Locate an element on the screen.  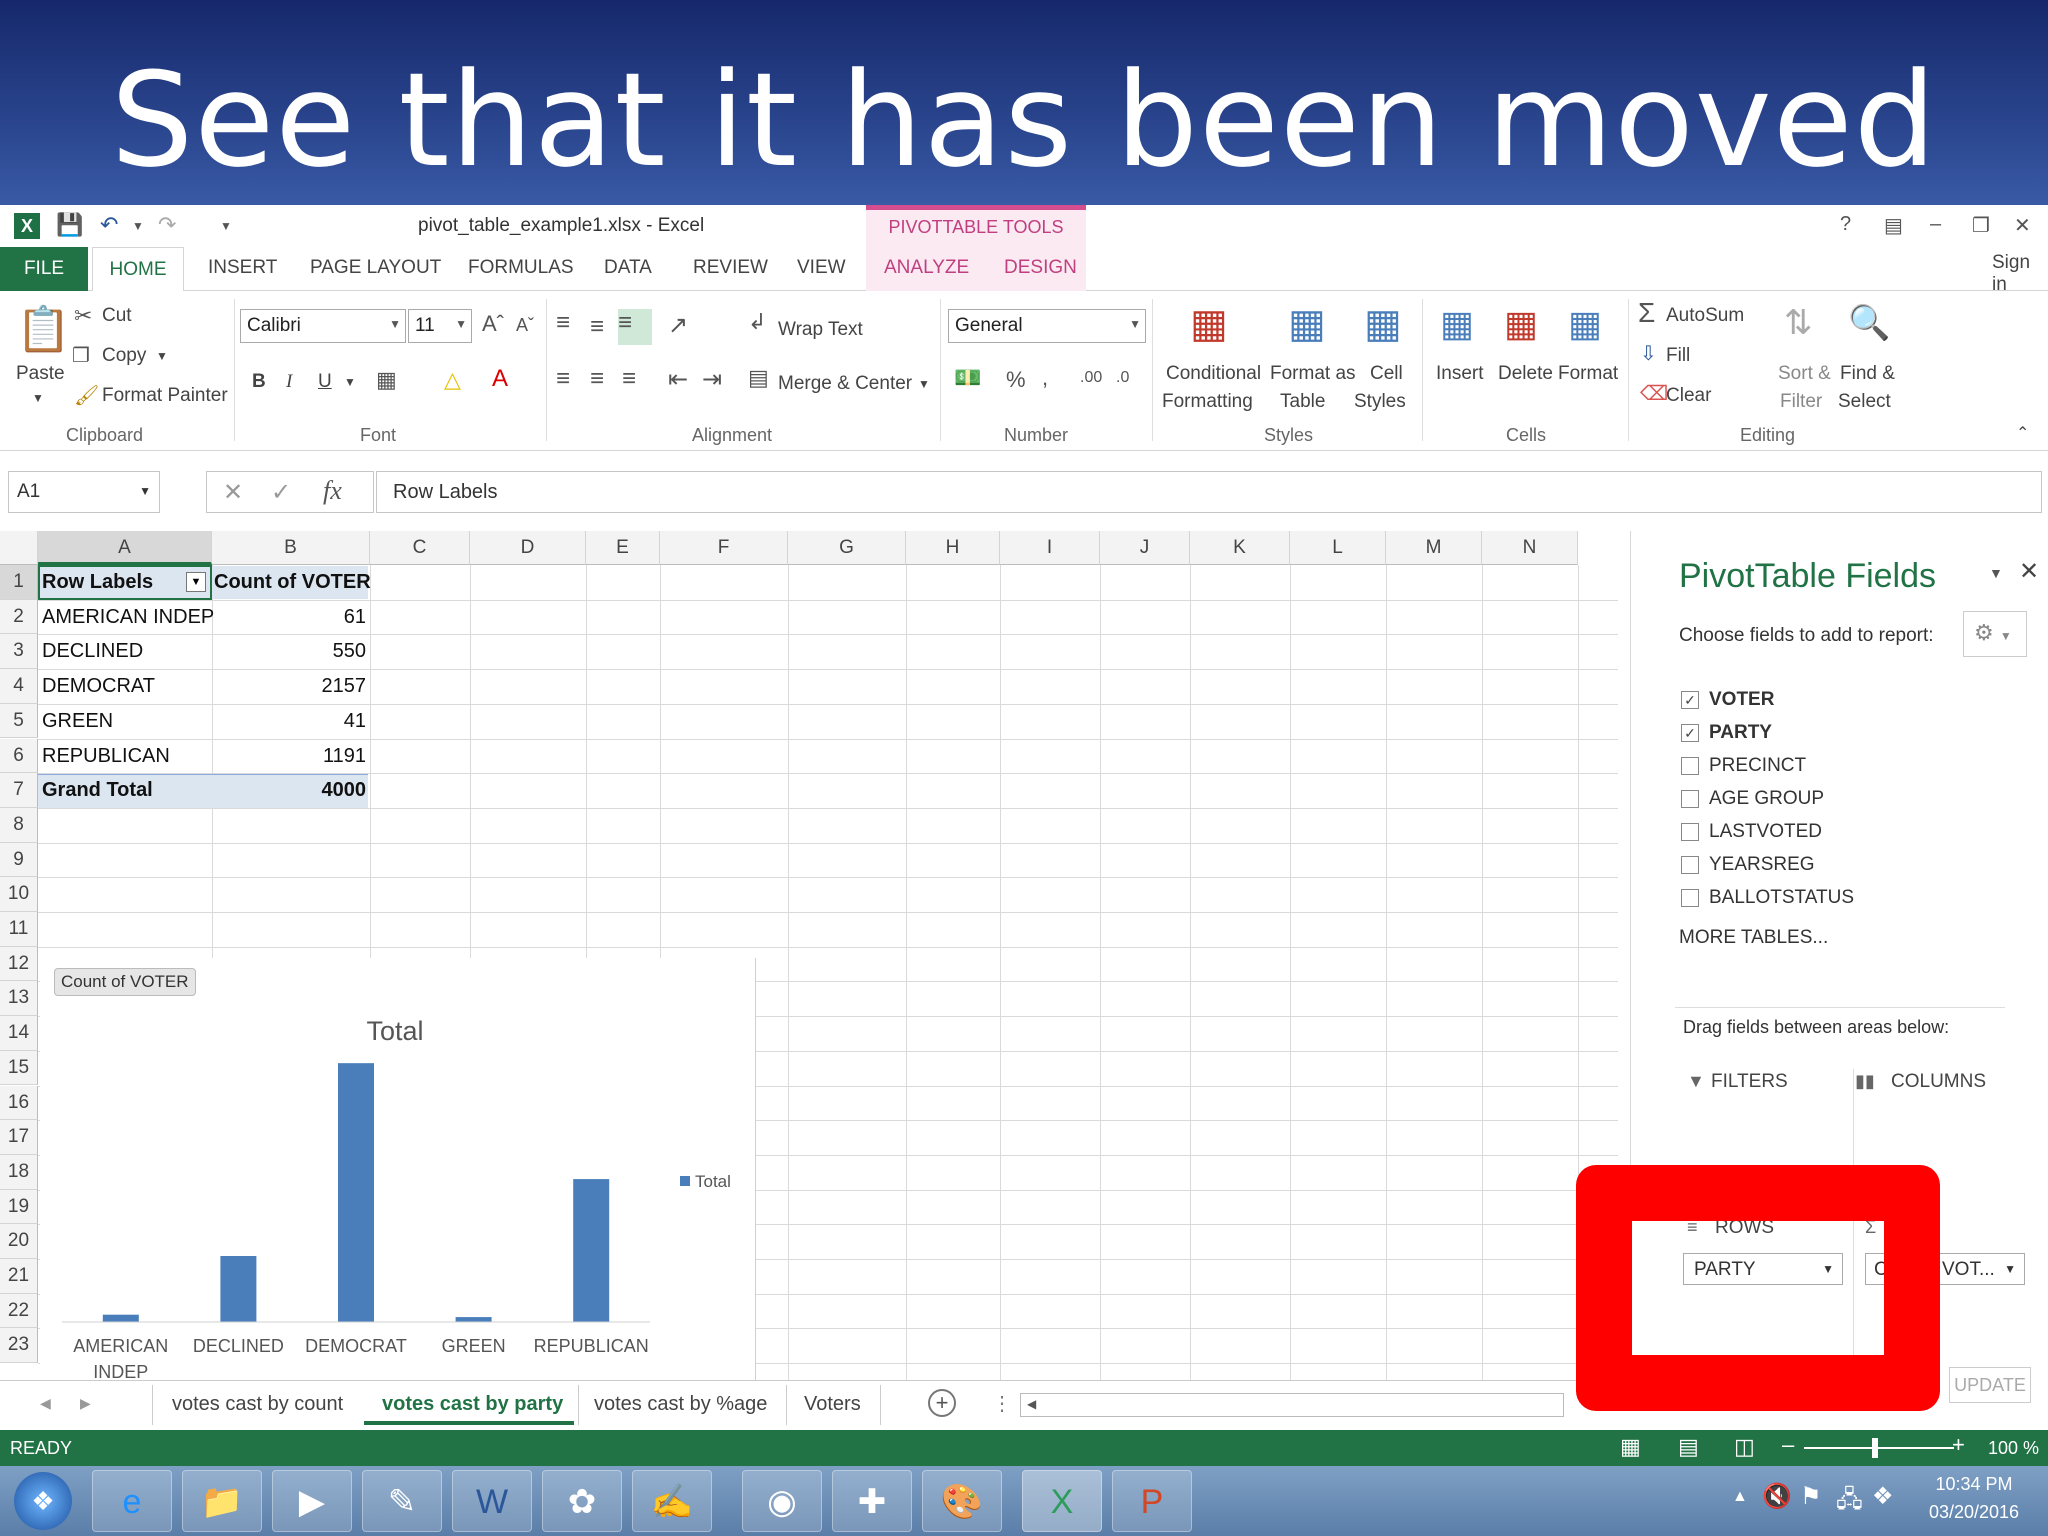
autosum-button: AutoSum is located at coordinates (1705, 316).